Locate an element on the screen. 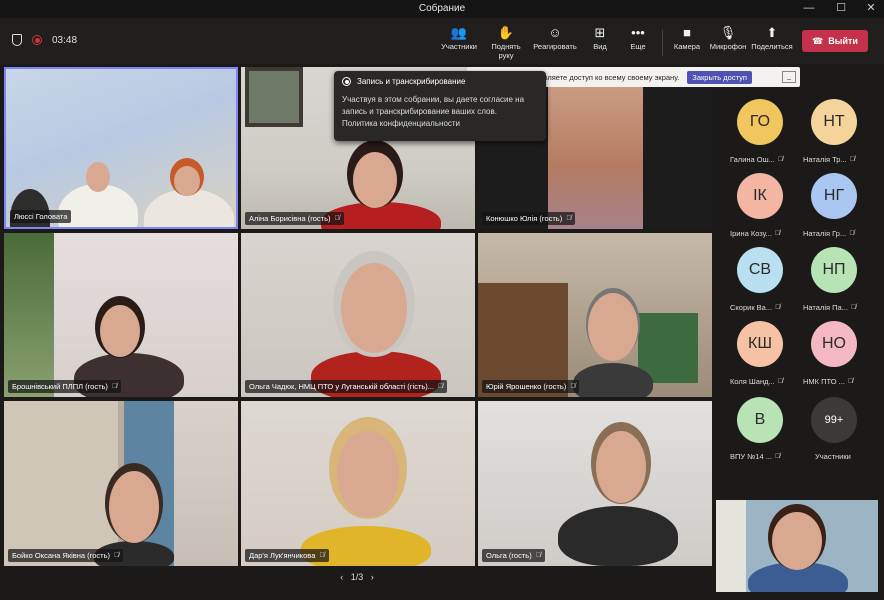  toolbar-divider is located at coordinates (662, 43).